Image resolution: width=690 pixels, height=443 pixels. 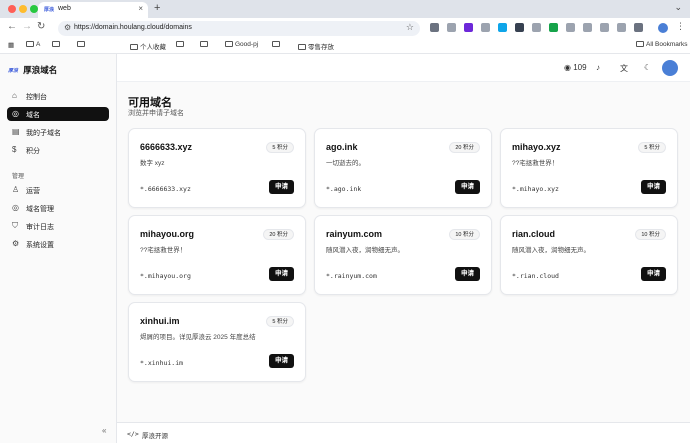 I want to click on user-avatar, so click(x=670, y=68).